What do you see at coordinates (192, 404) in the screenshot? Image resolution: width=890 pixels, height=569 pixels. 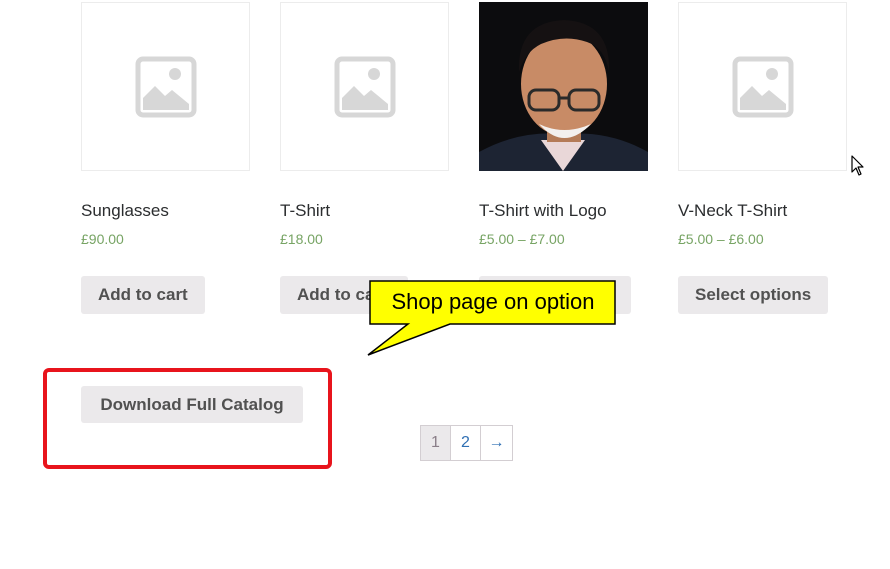 I see `download-catalog-button: Download Full Catalog` at bounding box center [192, 404].